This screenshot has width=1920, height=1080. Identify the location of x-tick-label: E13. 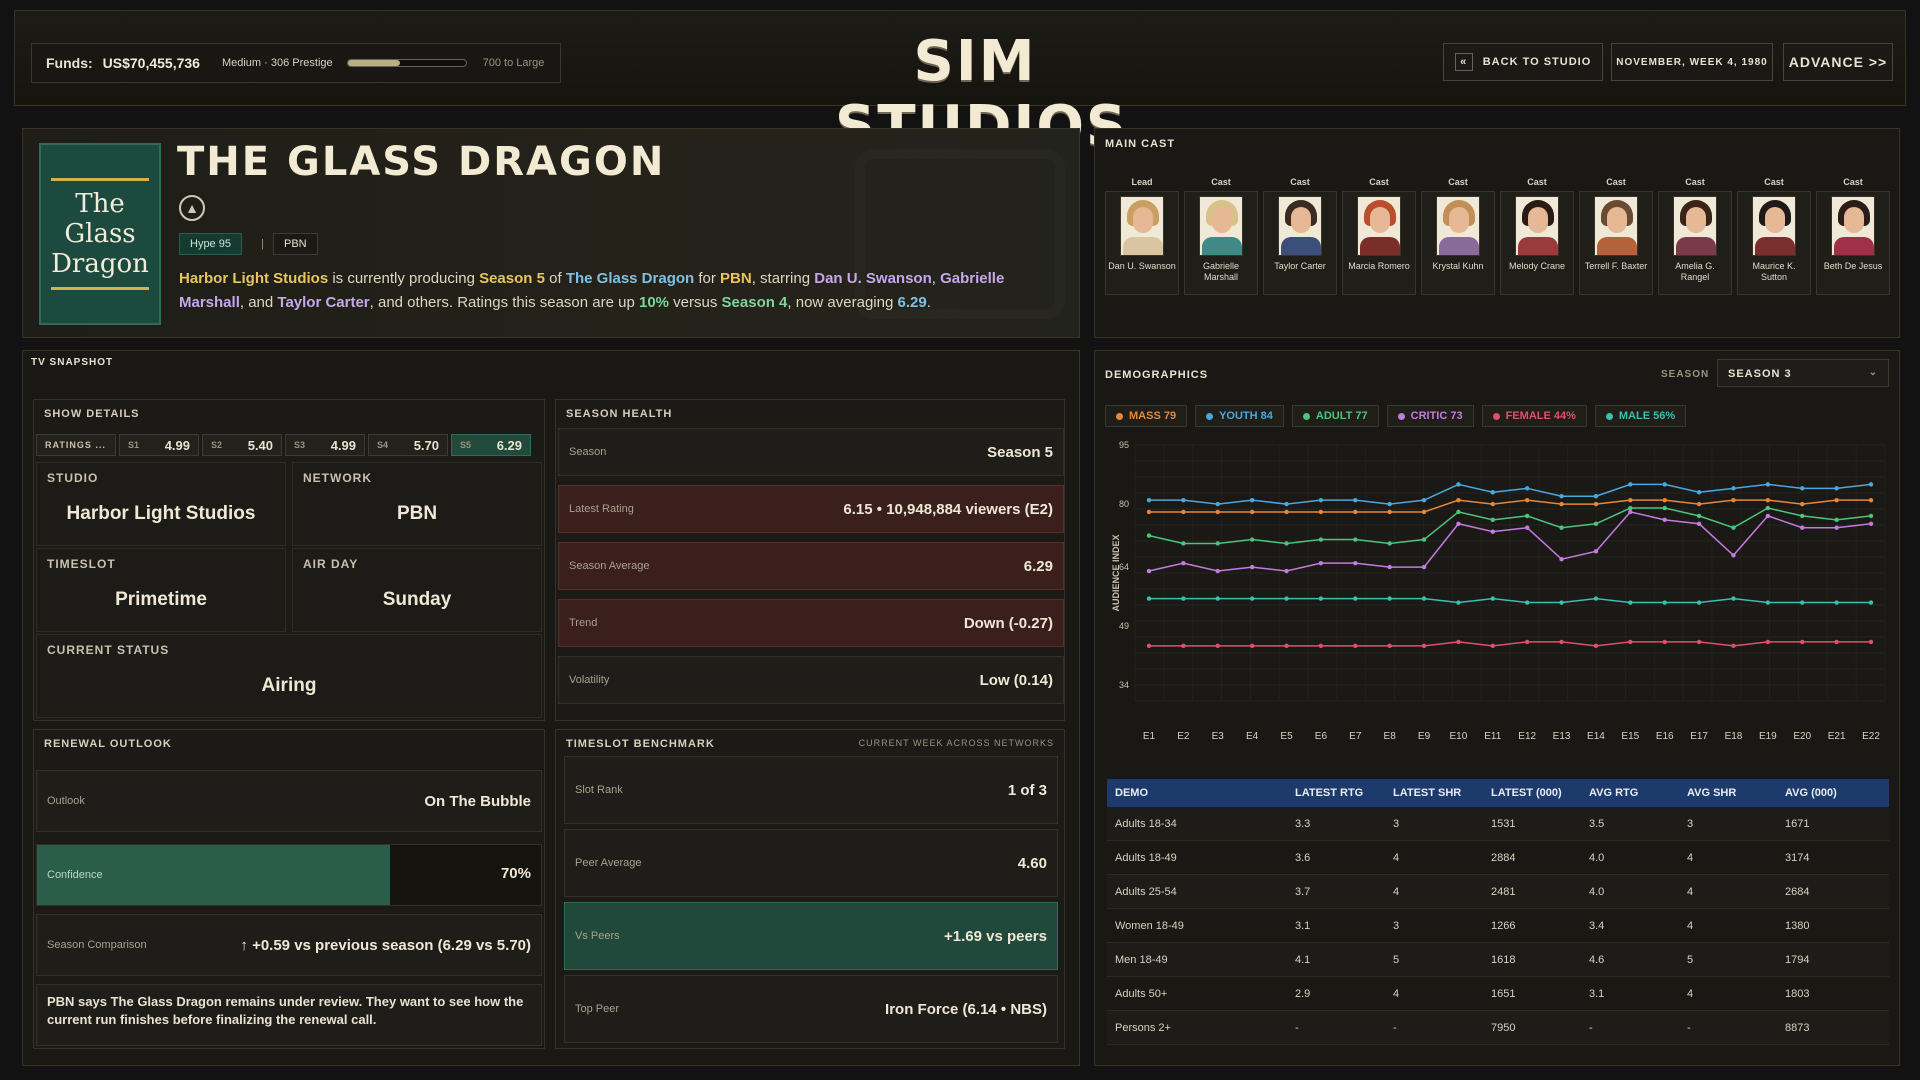
(1562, 736).